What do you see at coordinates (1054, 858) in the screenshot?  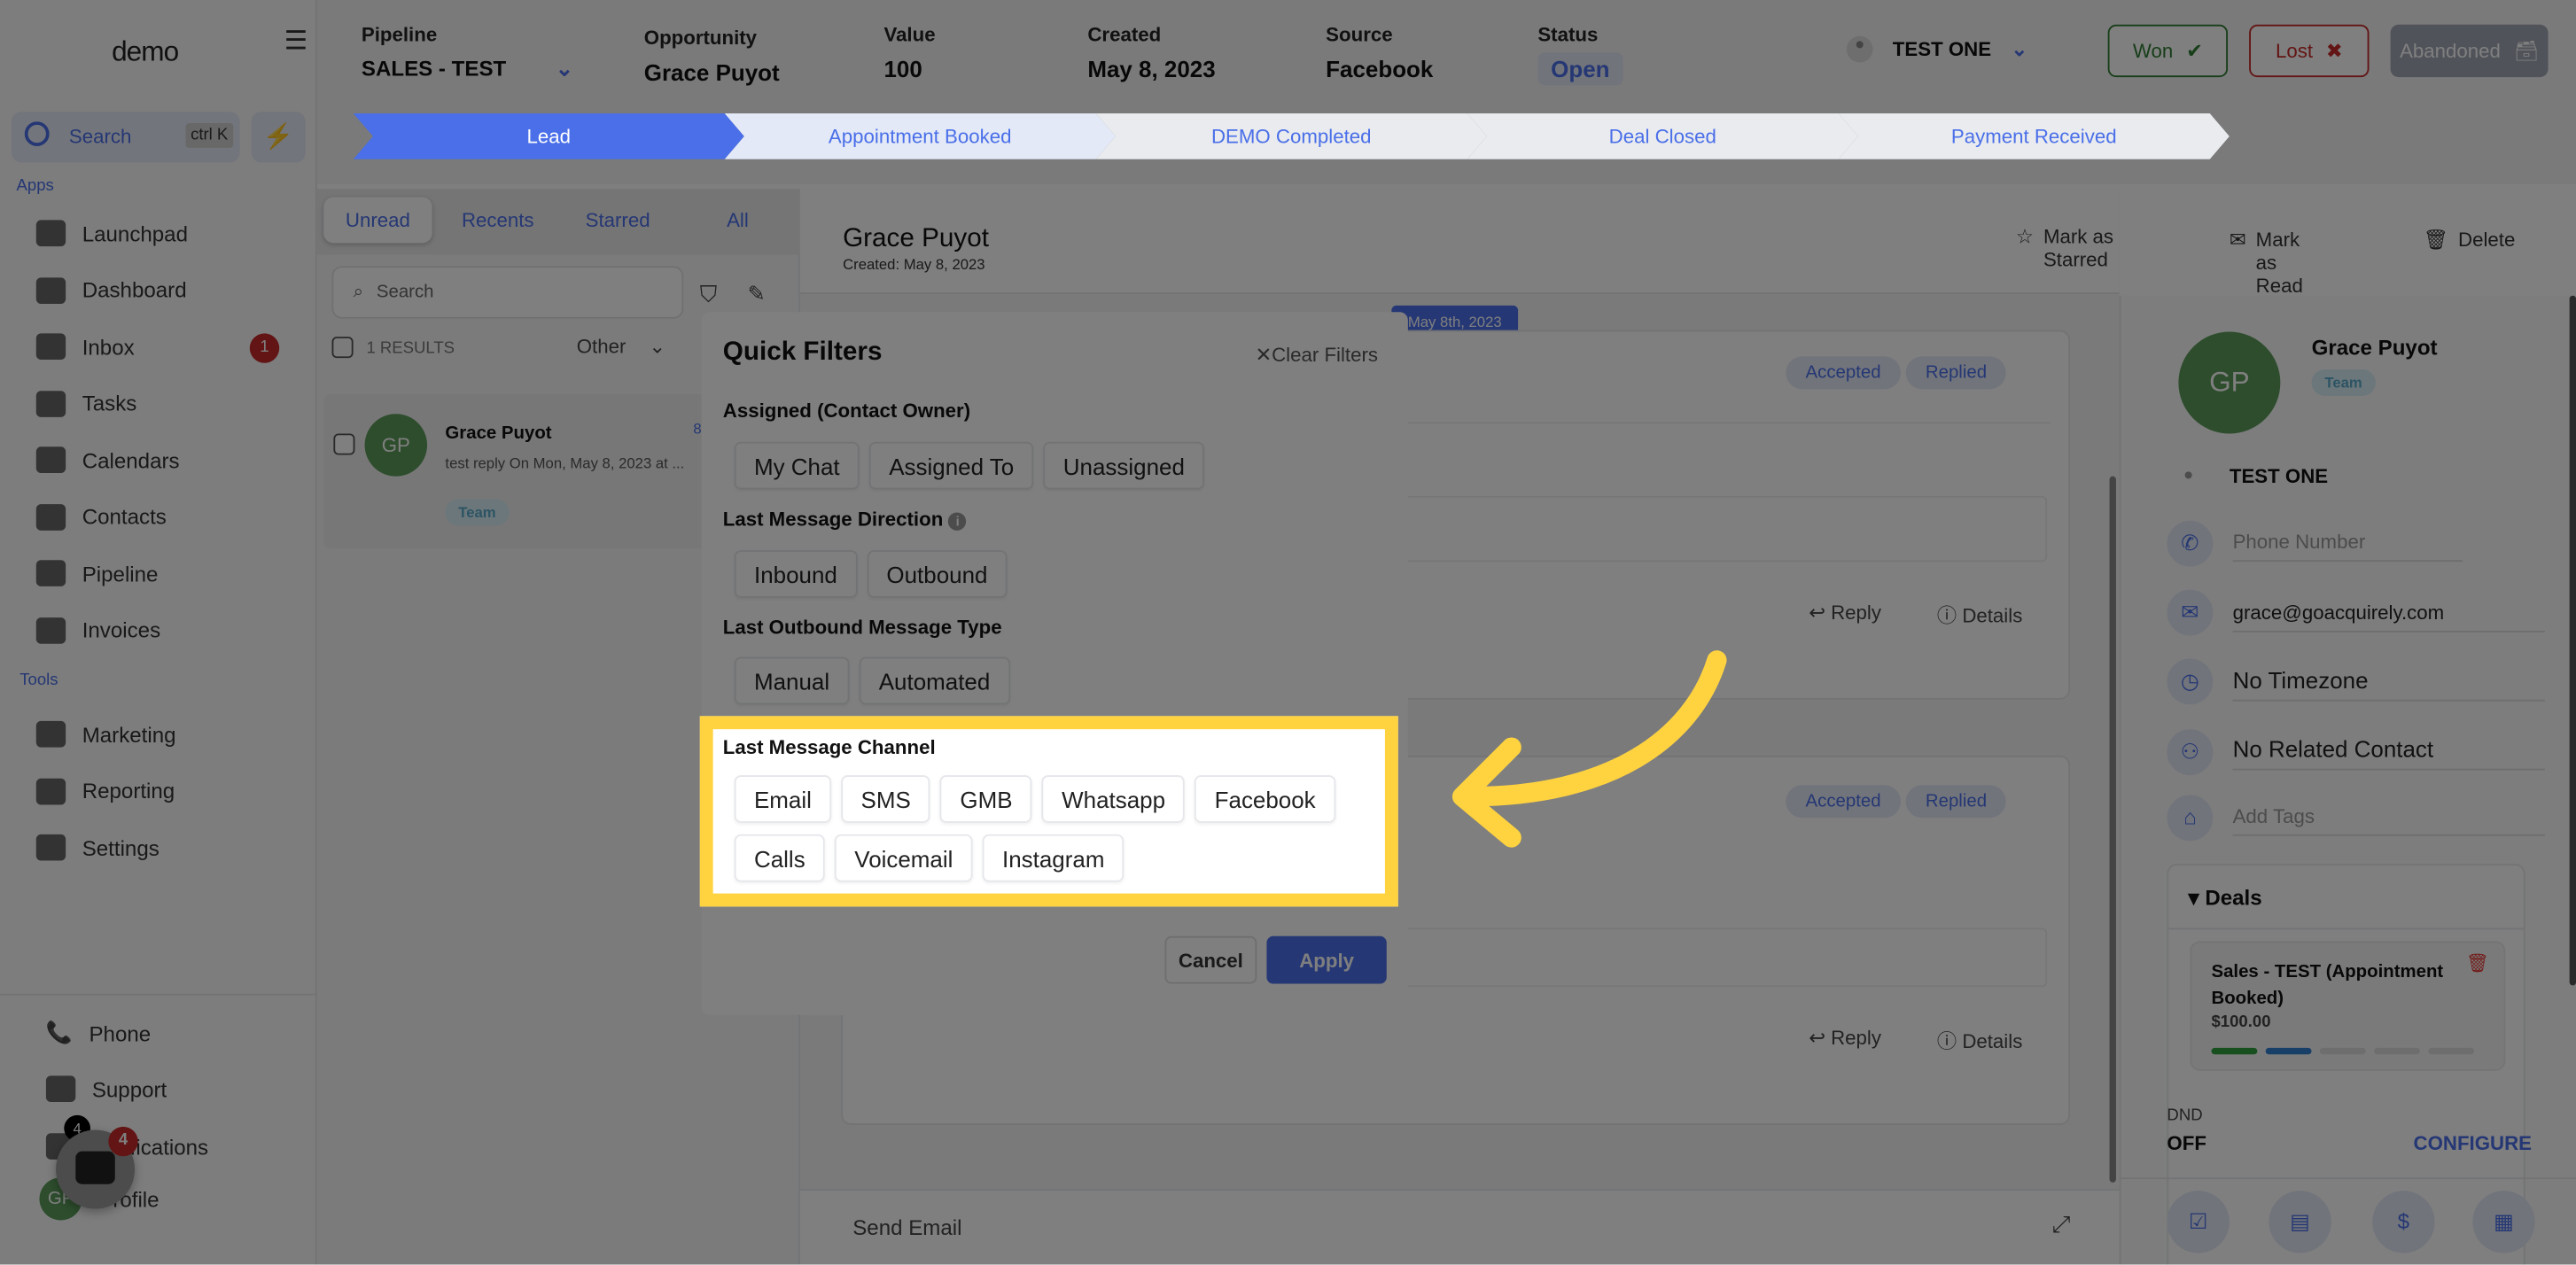 I see `channel-chip-instagram: Instagram` at bounding box center [1054, 858].